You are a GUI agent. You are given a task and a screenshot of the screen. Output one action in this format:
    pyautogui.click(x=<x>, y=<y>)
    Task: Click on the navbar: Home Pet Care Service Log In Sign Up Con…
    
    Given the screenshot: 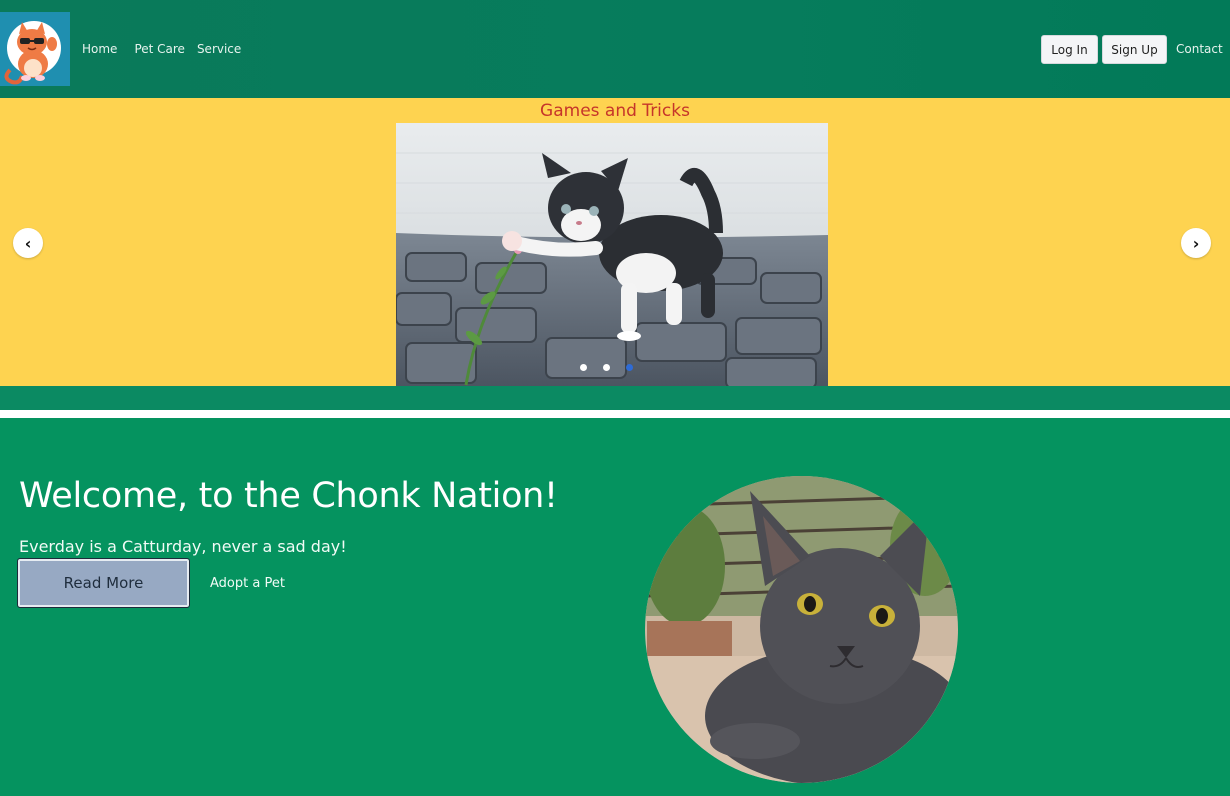 What is the action you would take?
    pyautogui.click(x=615, y=49)
    